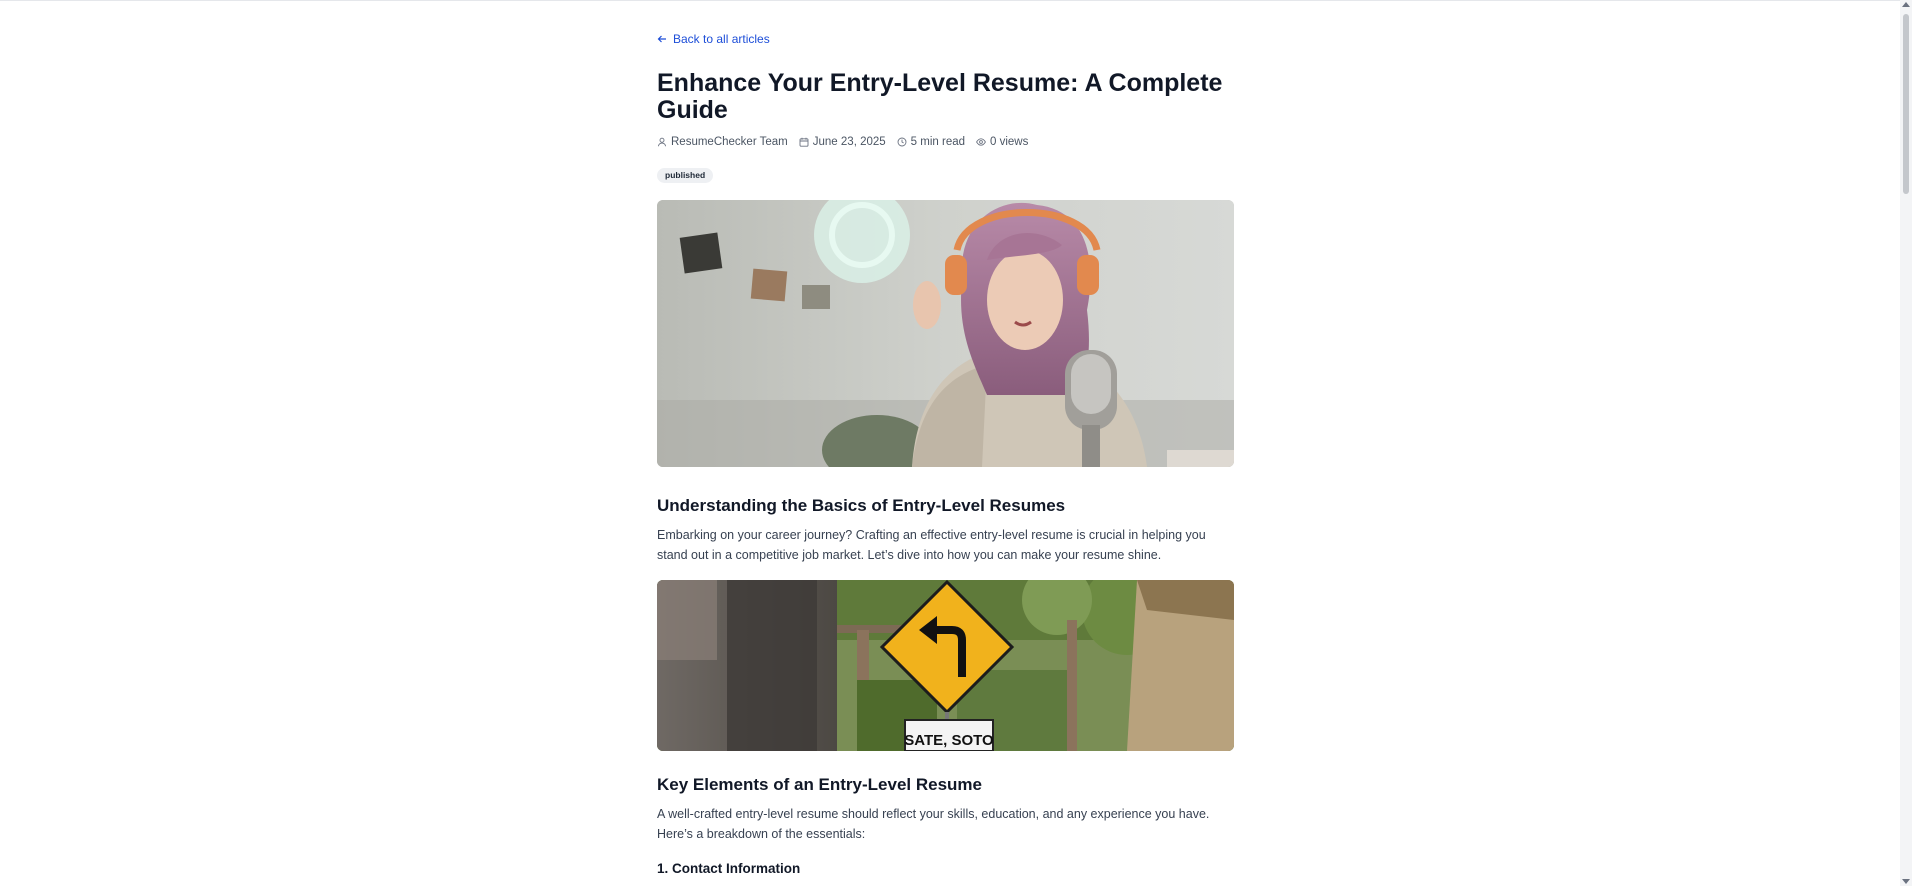  I want to click on meta-author: ResumeChecker Team, so click(722, 142).